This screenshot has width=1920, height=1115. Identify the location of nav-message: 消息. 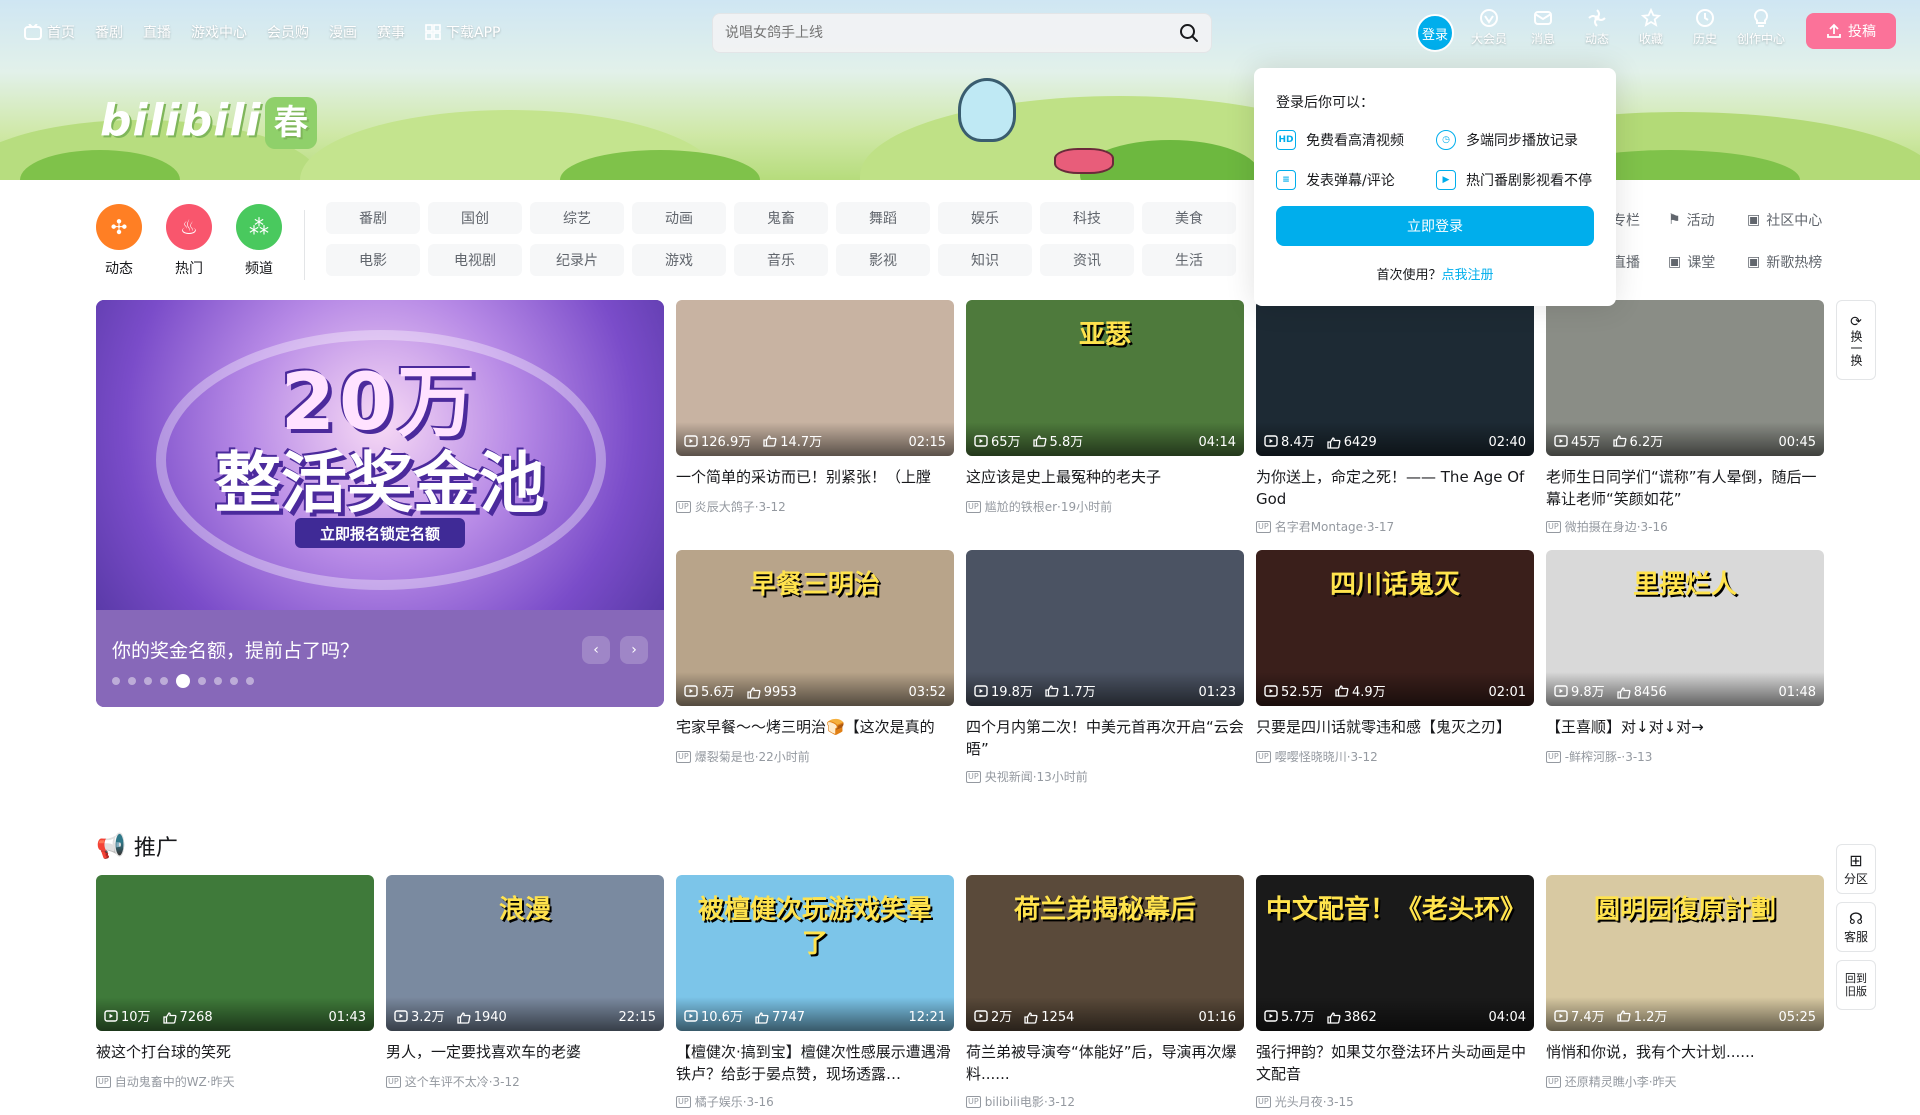
(1543, 27).